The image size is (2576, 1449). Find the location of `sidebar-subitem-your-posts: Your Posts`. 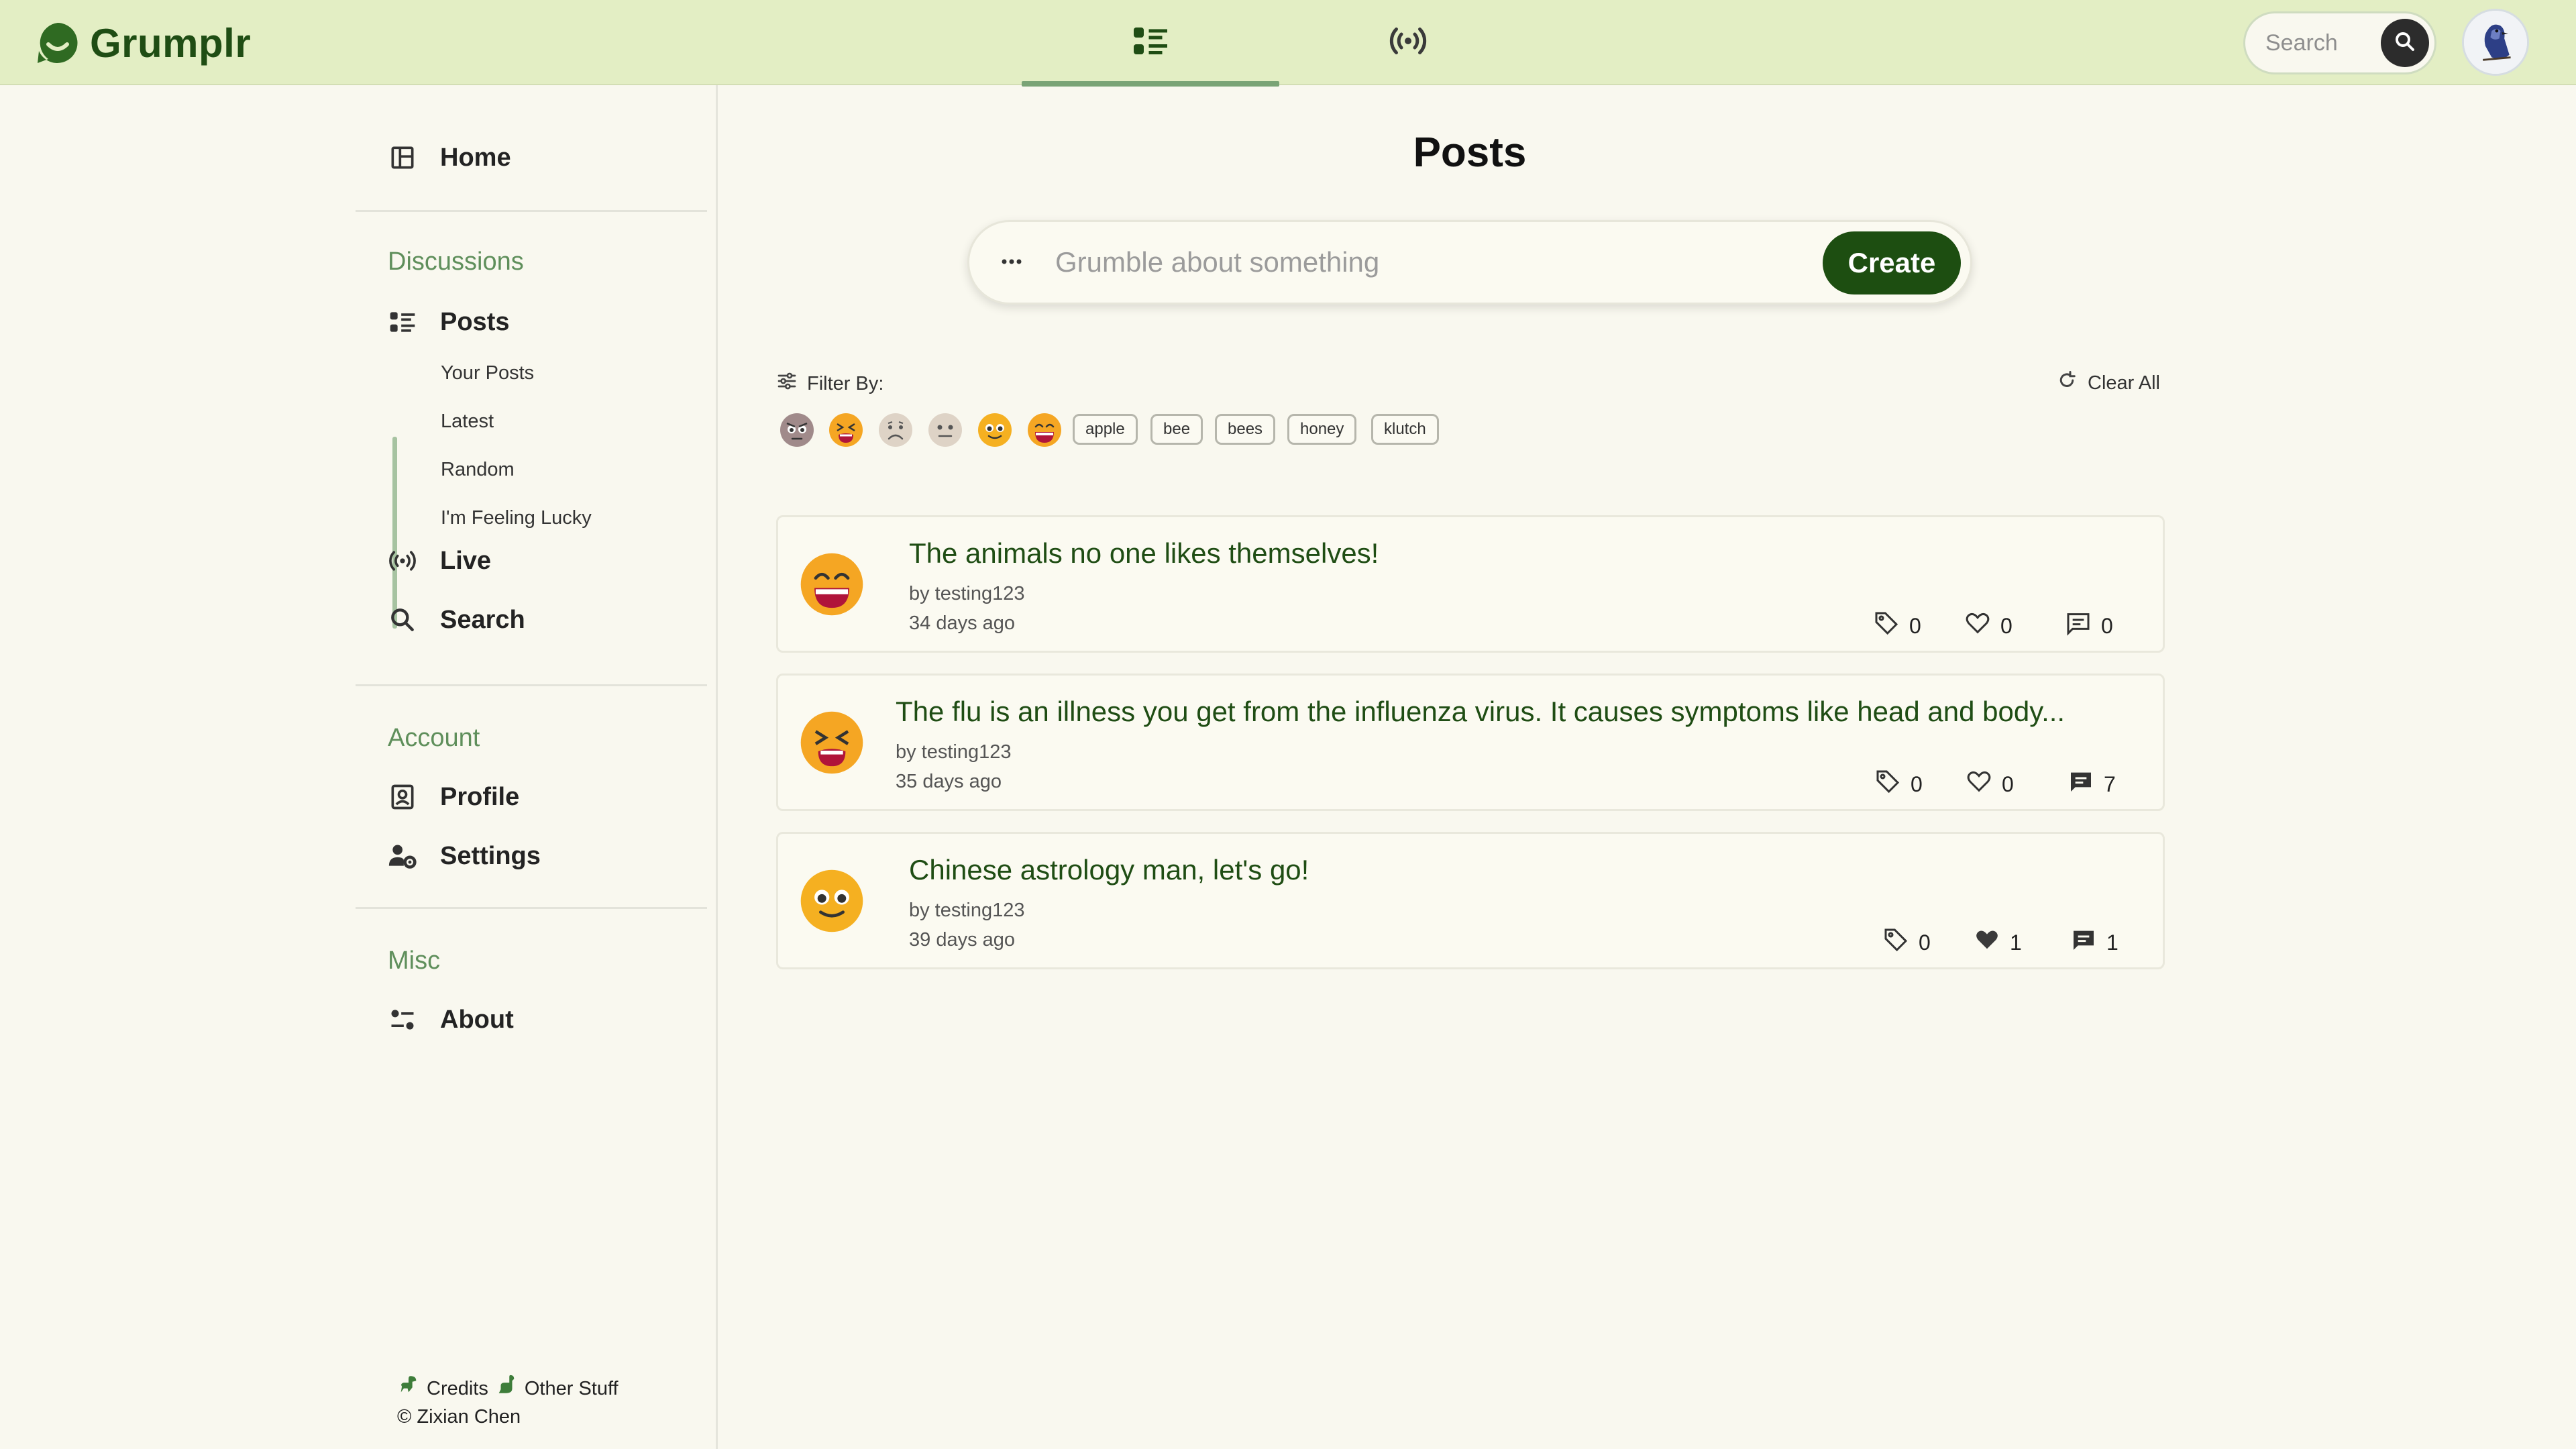

sidebar-subitem-your-posts: Your Posts is located at coordinates (487, 373).